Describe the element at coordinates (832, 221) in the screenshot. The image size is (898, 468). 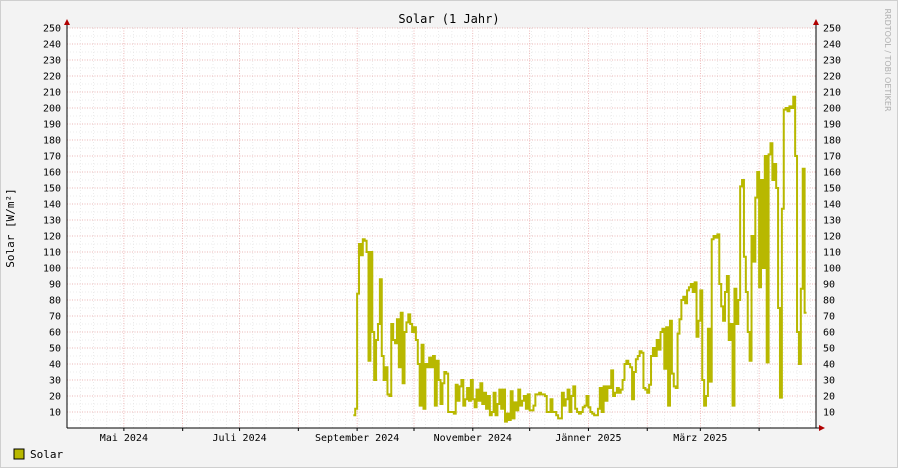
I see `y-tick-label-right: 130` at that location.